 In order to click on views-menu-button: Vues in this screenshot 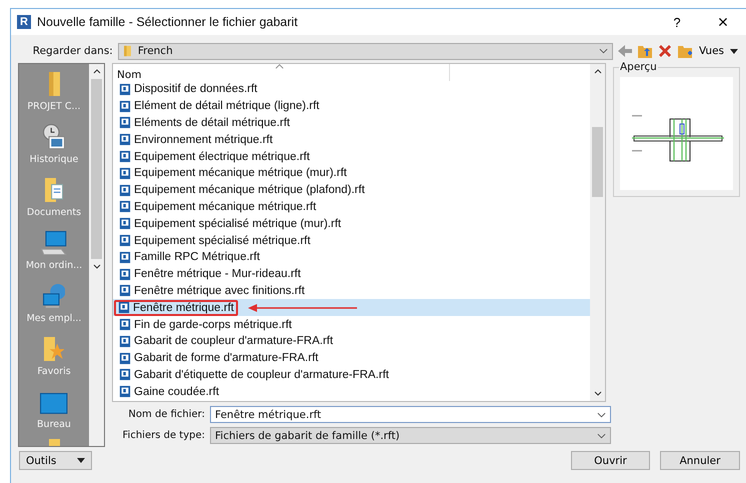, I will do `click(718, 51)`.